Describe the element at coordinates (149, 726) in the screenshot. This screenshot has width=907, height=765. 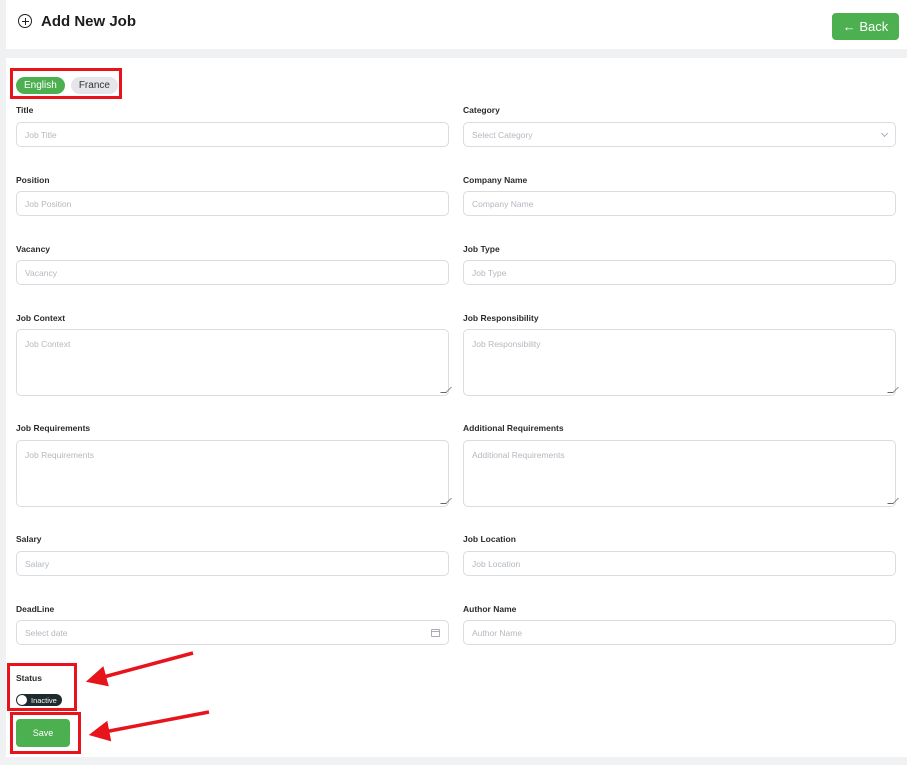
I see `annotation-arrow-save` at that location.